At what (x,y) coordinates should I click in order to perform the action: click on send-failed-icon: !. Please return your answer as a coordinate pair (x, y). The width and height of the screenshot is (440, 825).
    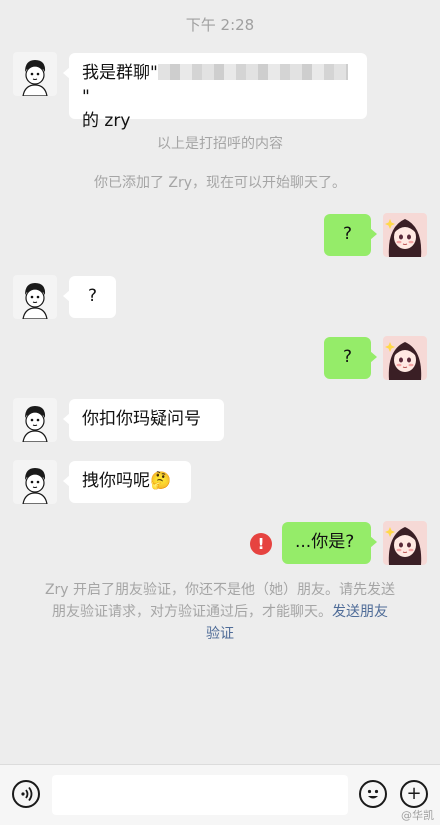
    Looking at the image, I should click on (261, 544).